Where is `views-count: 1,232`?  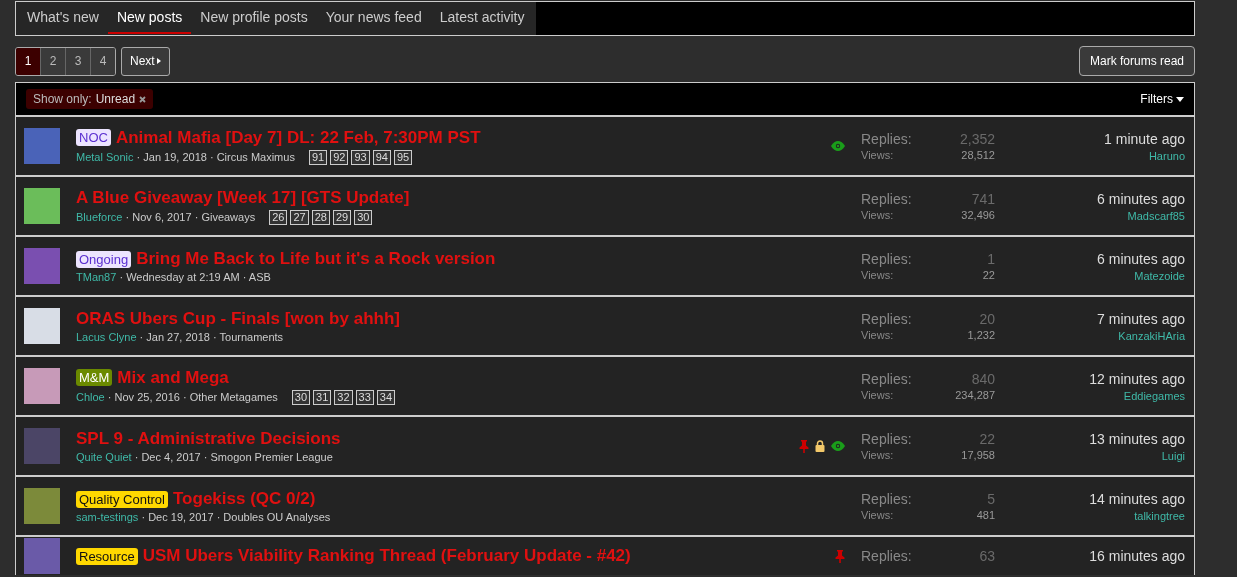
views-count: 1,232 is located at coordinates (980, 335).